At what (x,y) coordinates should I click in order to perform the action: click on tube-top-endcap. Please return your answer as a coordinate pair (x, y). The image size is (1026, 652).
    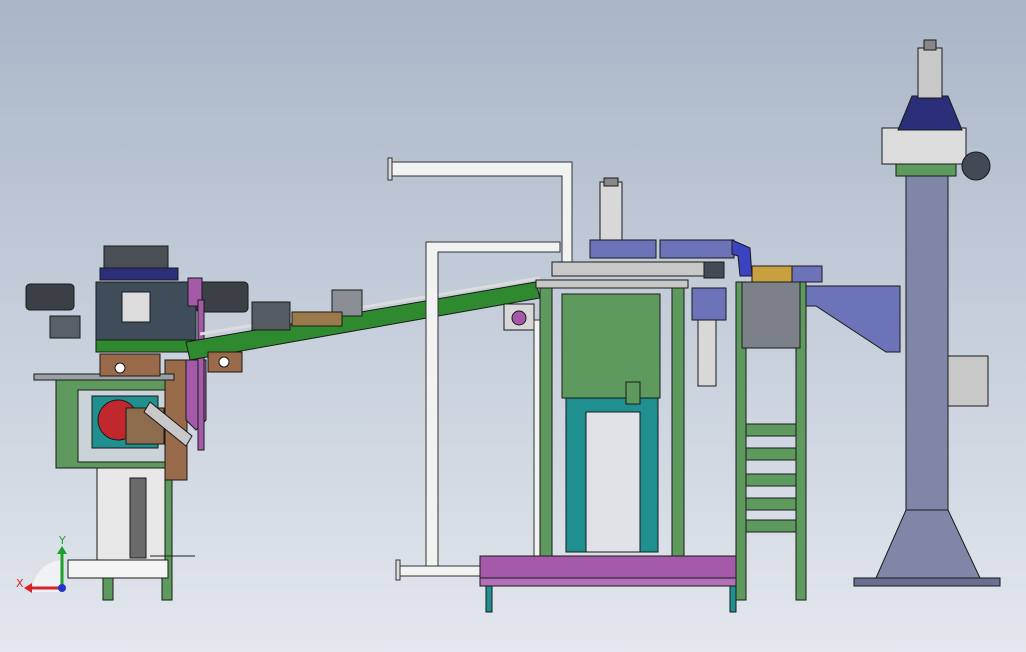
    Looking at the image, I should click on (390, 169).